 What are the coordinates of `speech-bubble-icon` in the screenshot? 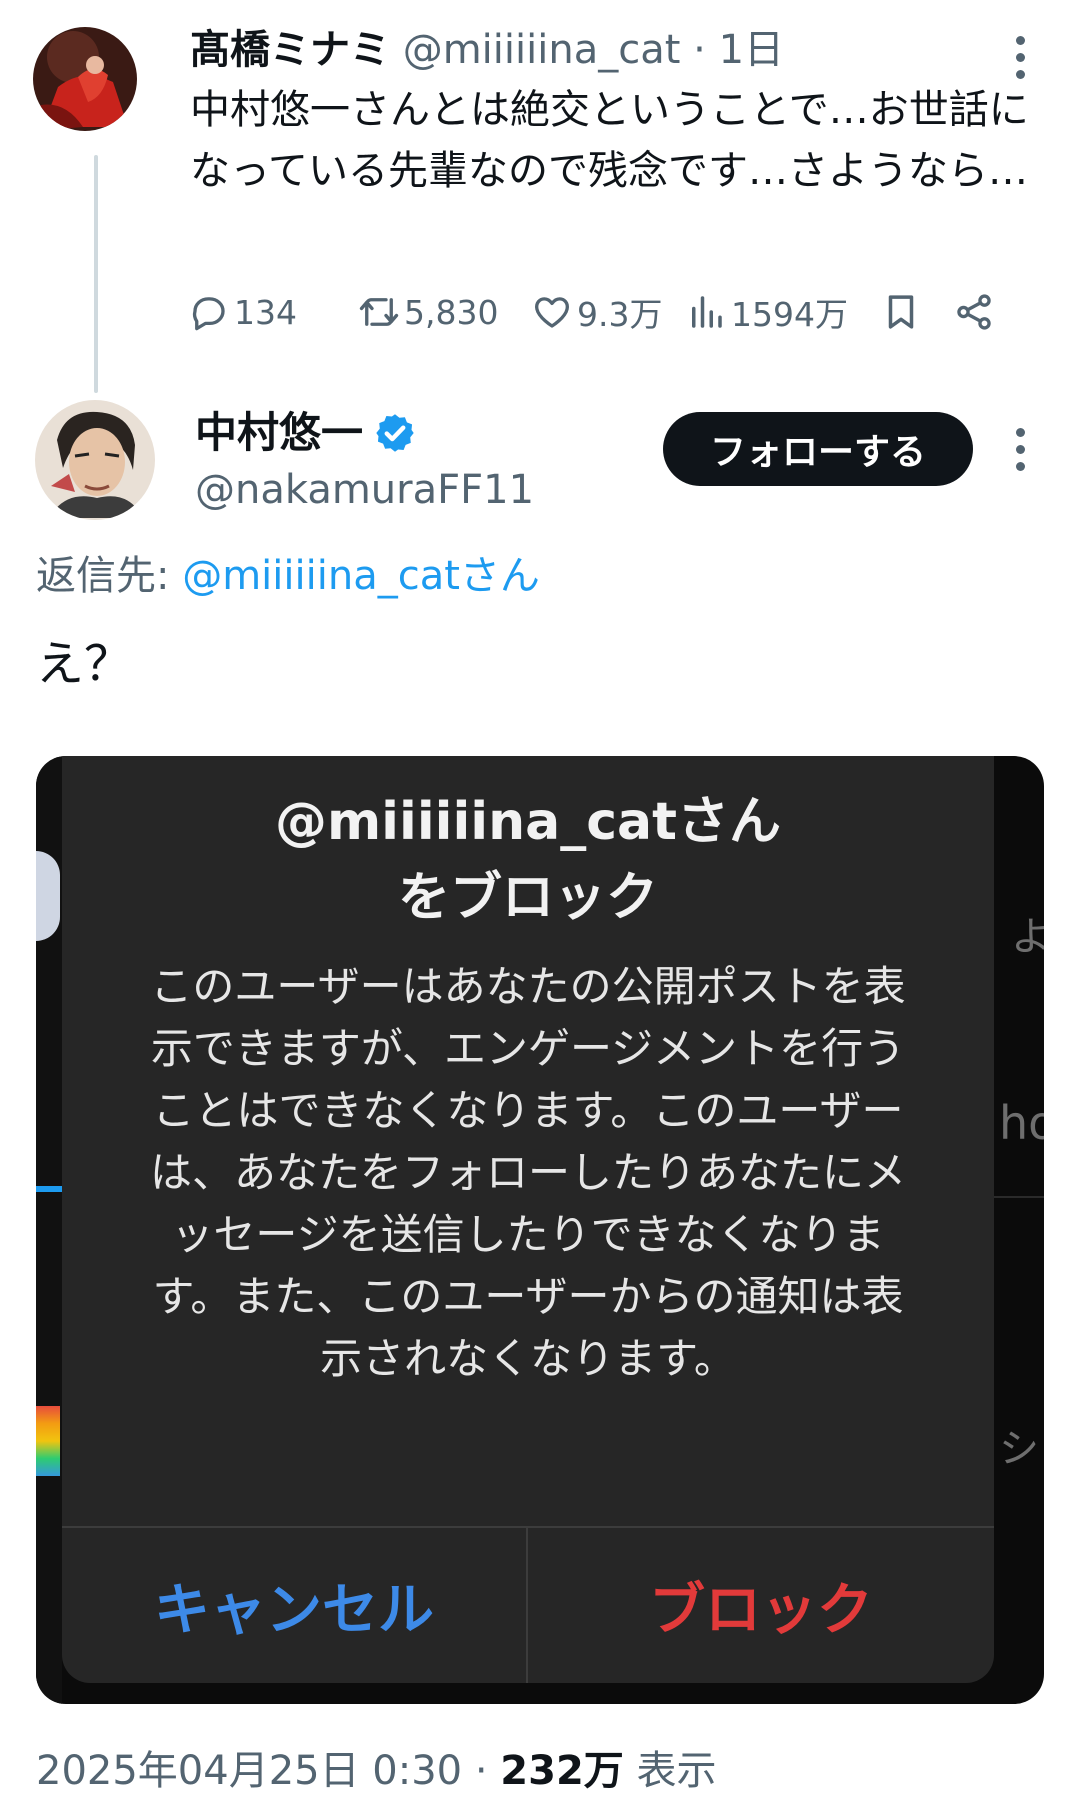 It's located at (208, 314).